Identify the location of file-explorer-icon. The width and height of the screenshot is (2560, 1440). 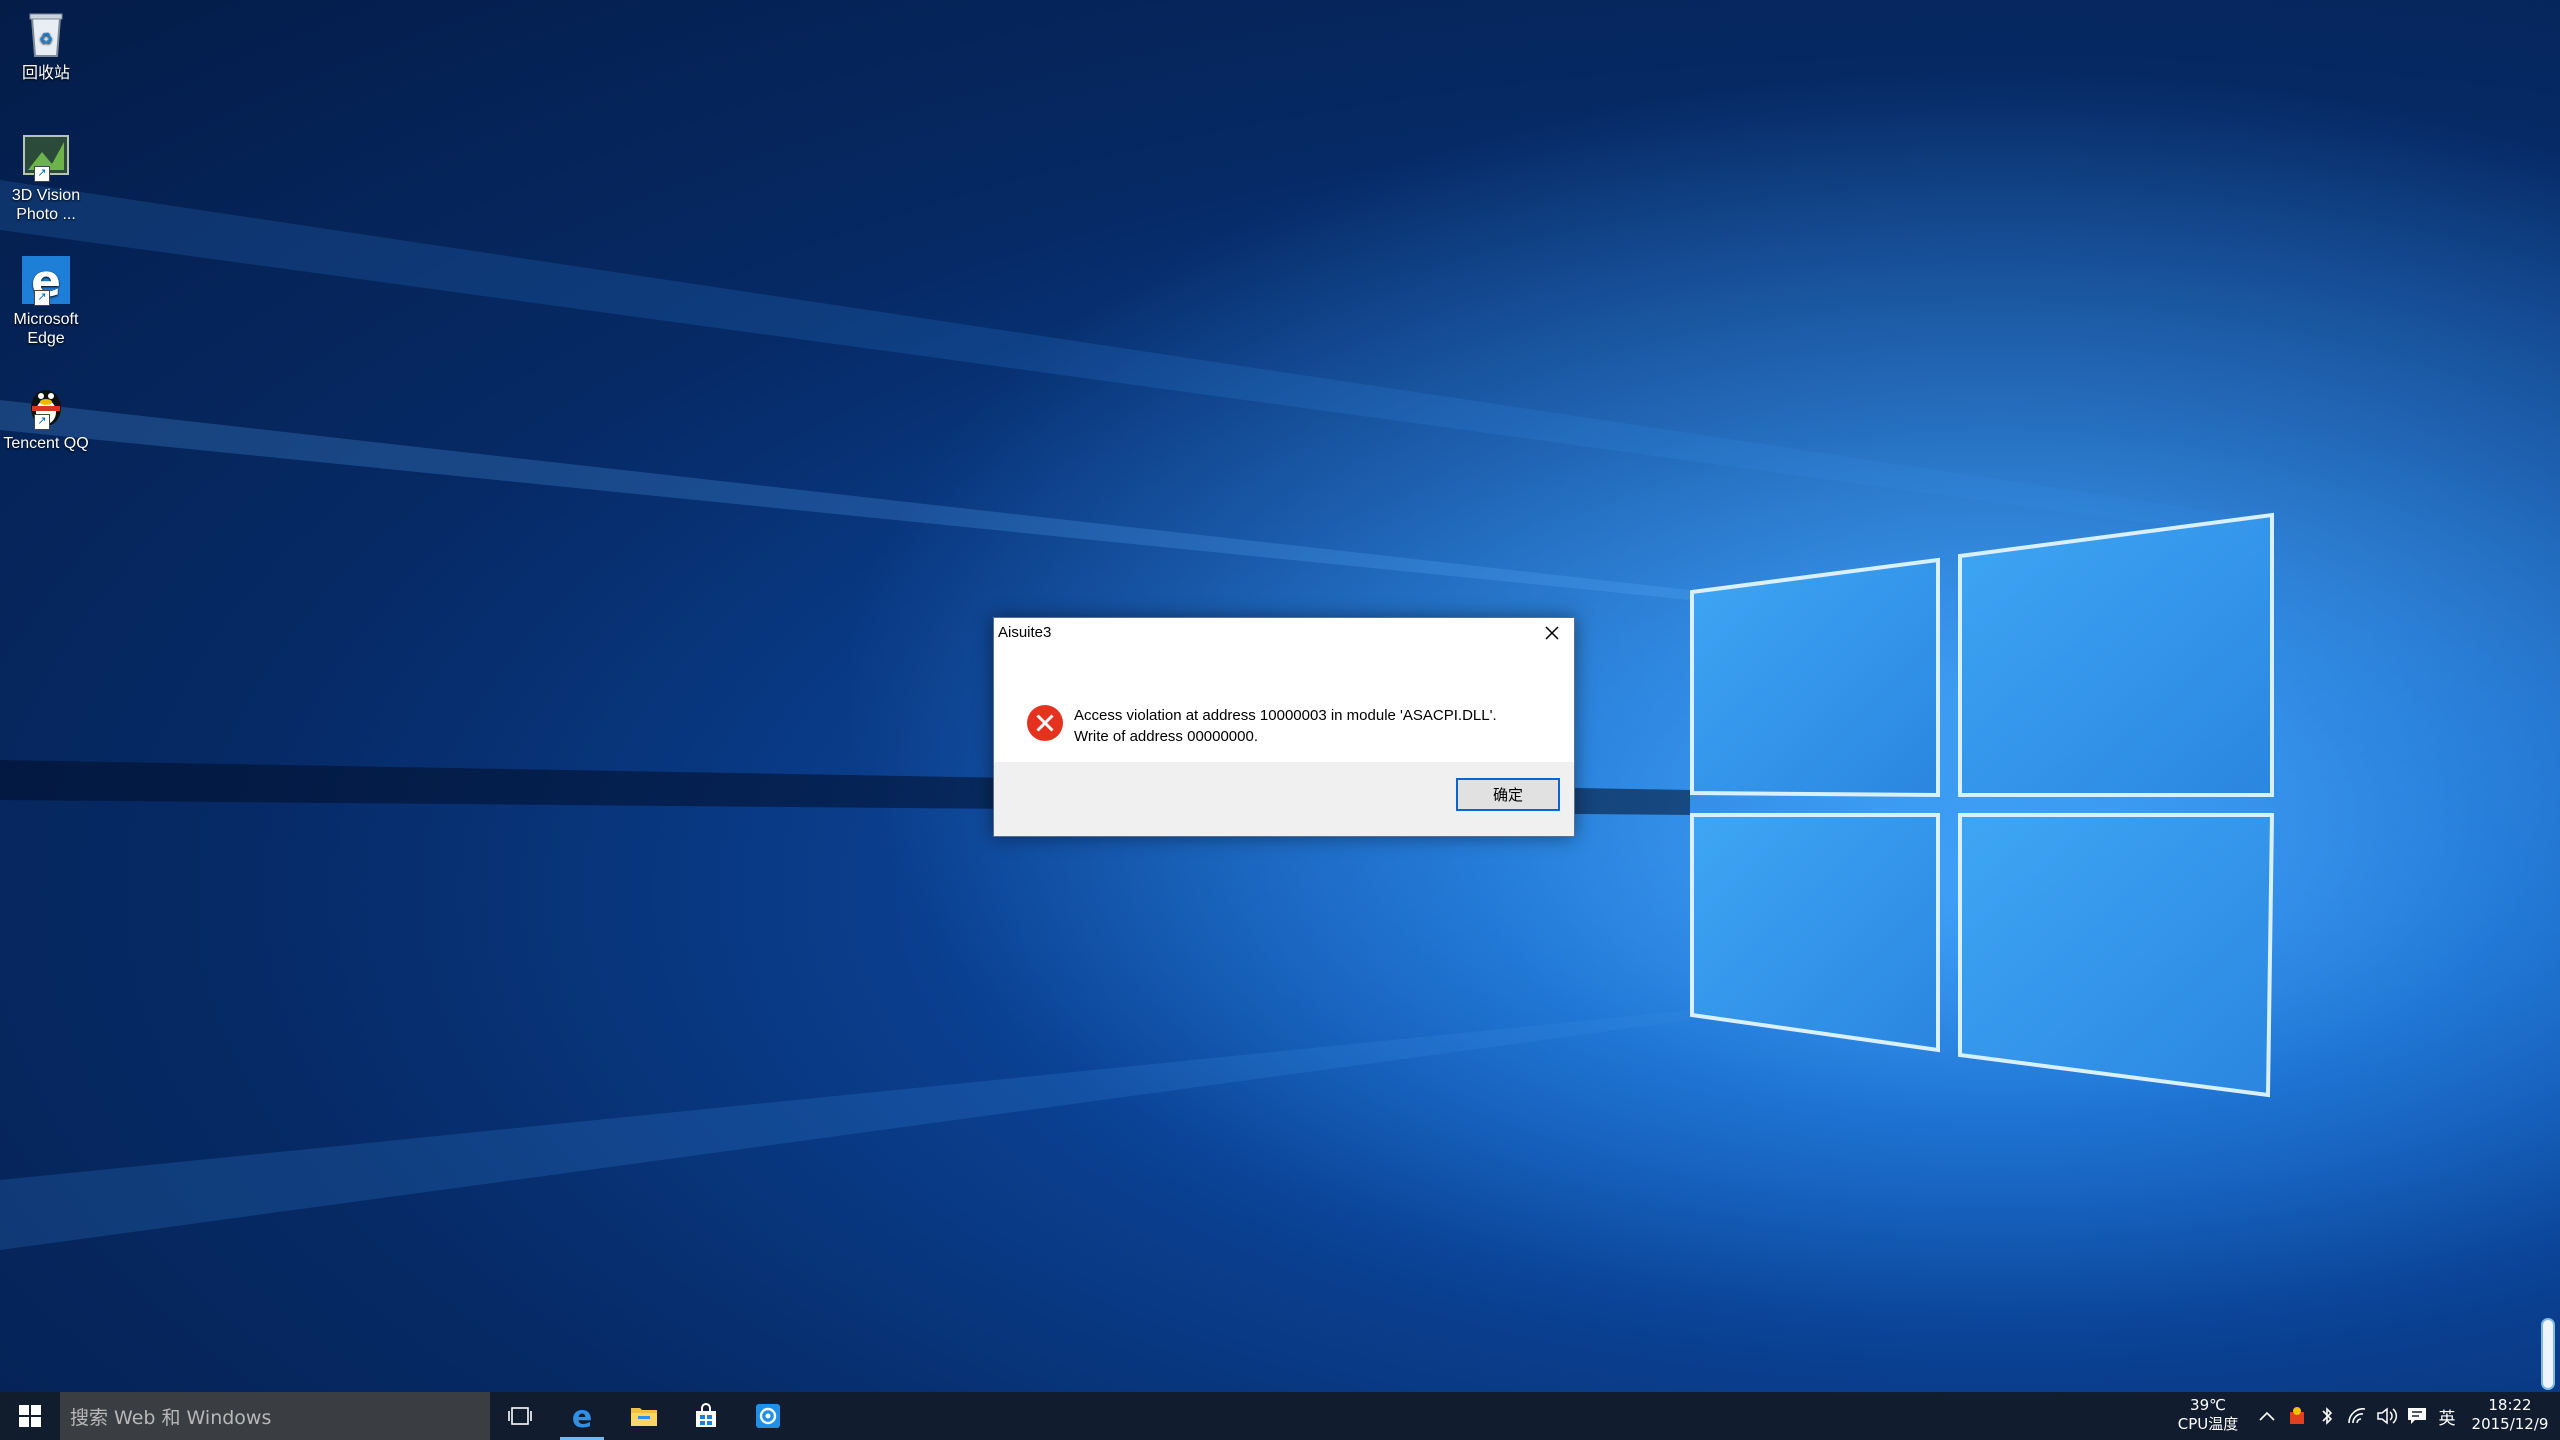
(644, 1417).